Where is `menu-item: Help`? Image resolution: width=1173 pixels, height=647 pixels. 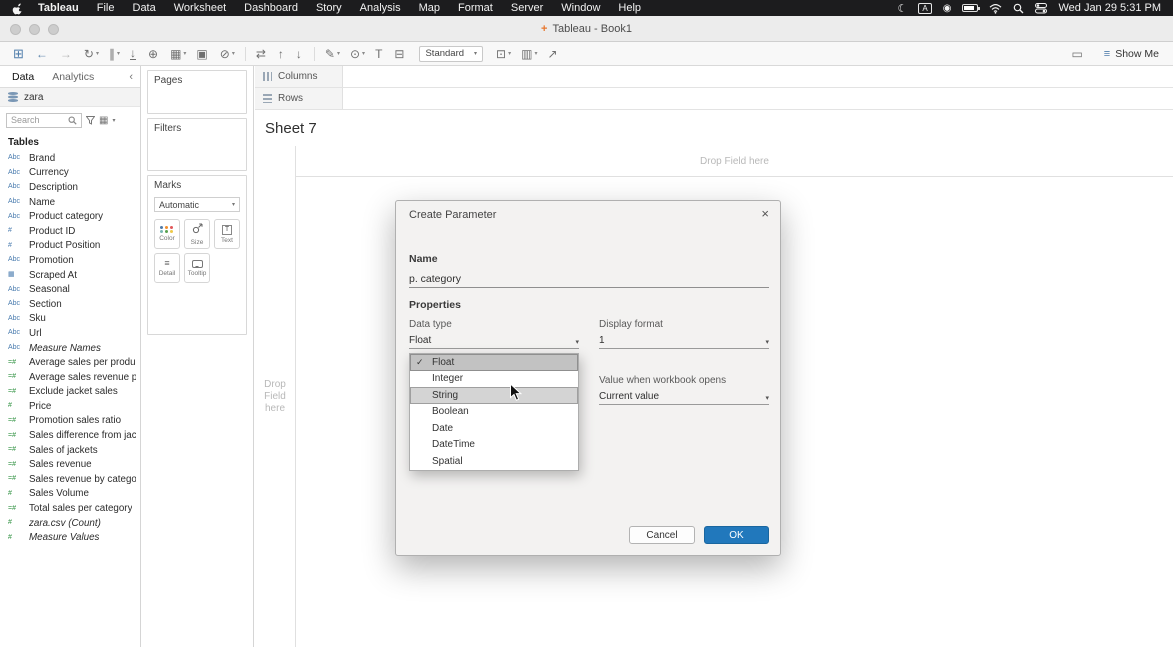 menu-item: Help is located at coordinates (629, 8).